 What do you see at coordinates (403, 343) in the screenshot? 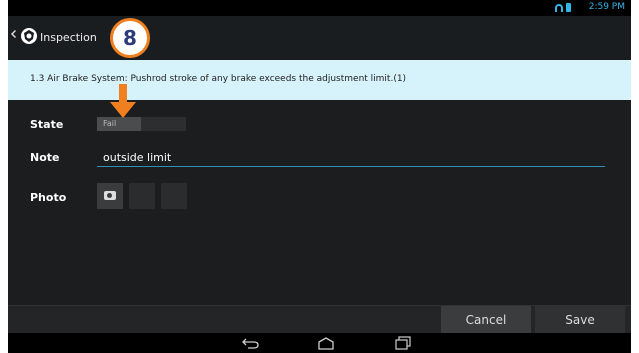
I see `nav-recent-icon` at bounding box center [403, 343].